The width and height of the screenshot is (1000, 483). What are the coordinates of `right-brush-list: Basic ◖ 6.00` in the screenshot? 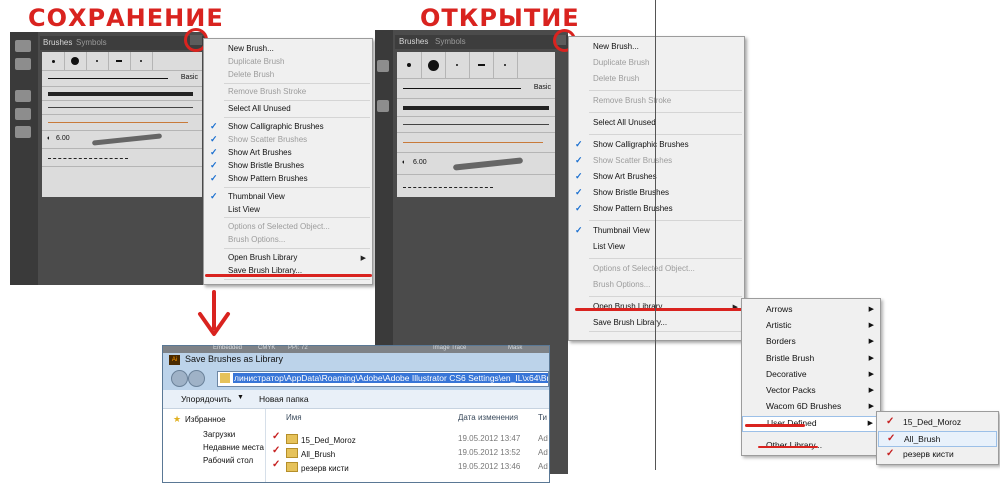 It's located at (476, 124).